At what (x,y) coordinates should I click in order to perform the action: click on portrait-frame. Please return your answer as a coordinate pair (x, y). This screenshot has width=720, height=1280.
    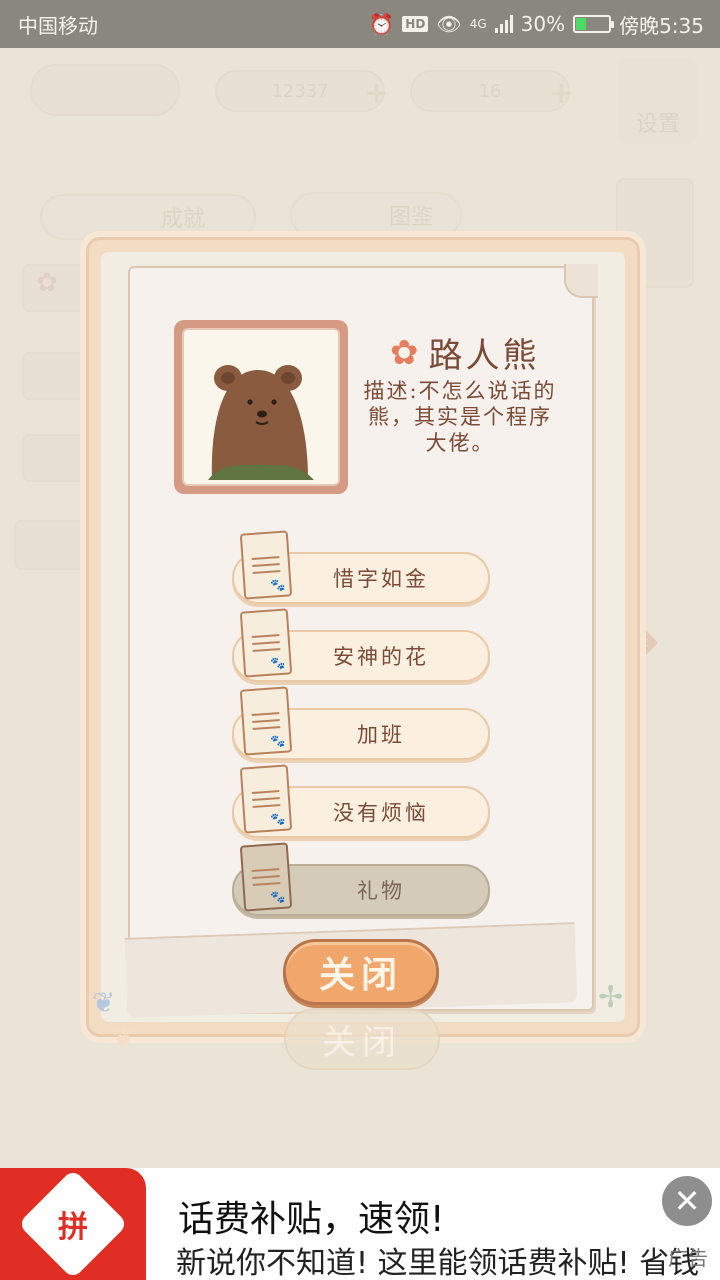
    Looking at the image, I should click on (261, 407).